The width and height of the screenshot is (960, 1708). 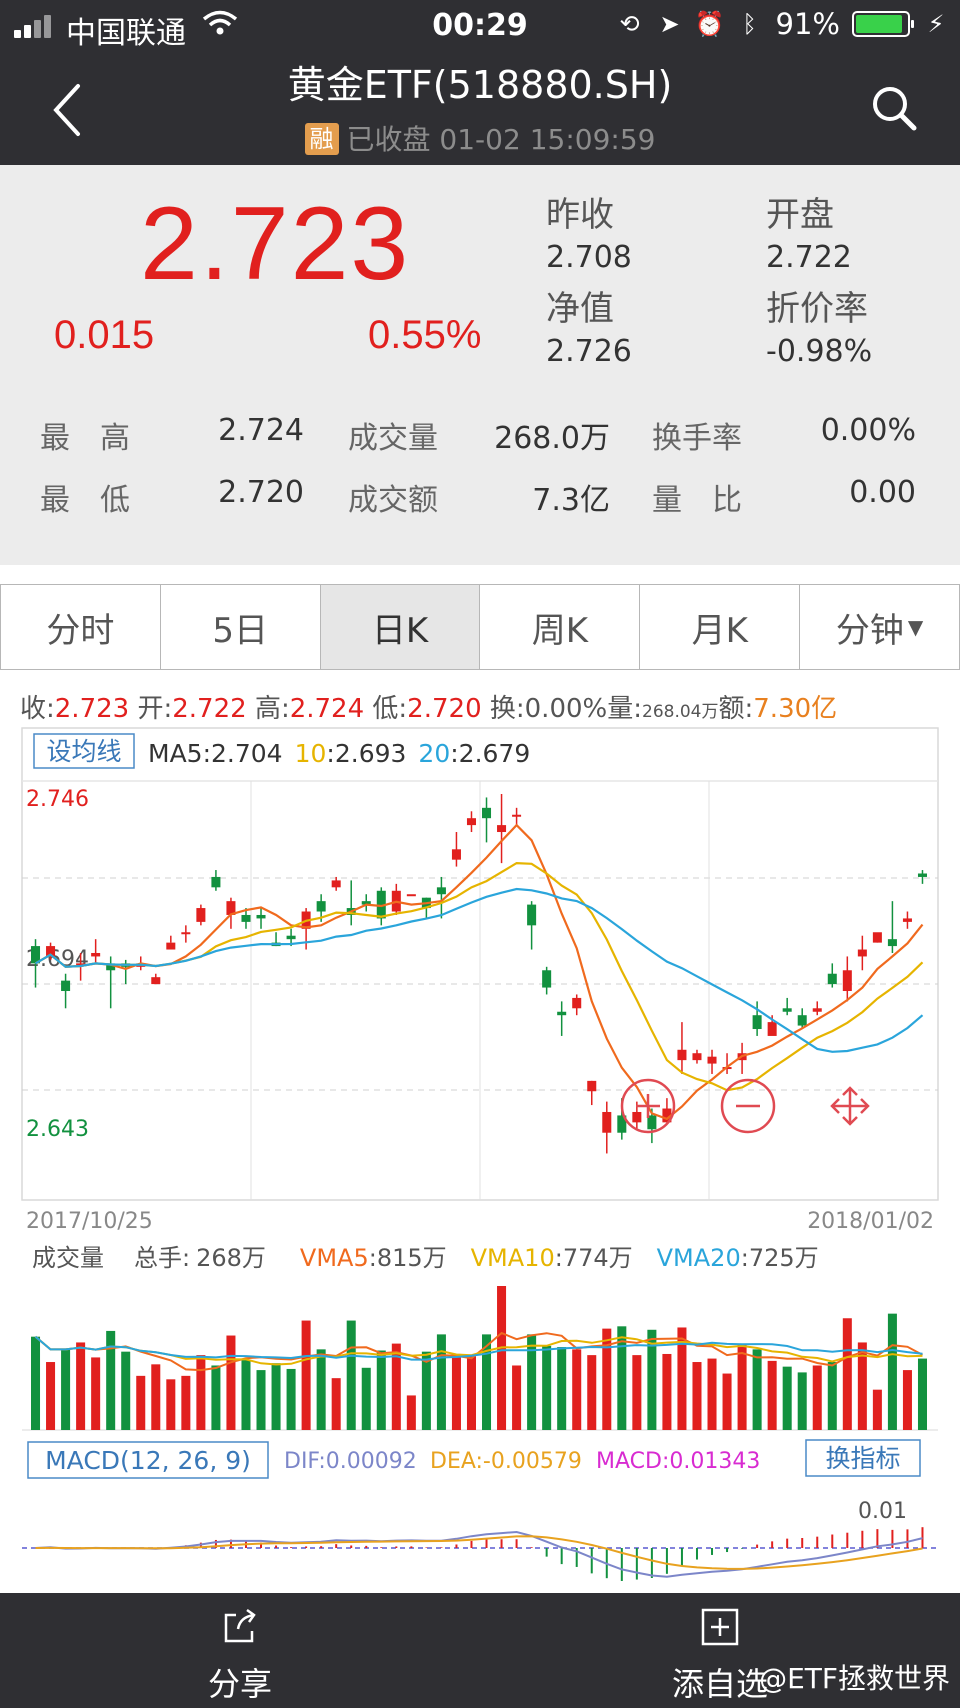 What do you see at coordinates (571, 500) in the screenshot?
I see `amount-value: 7.3亿` at bounding box center [571, 500].